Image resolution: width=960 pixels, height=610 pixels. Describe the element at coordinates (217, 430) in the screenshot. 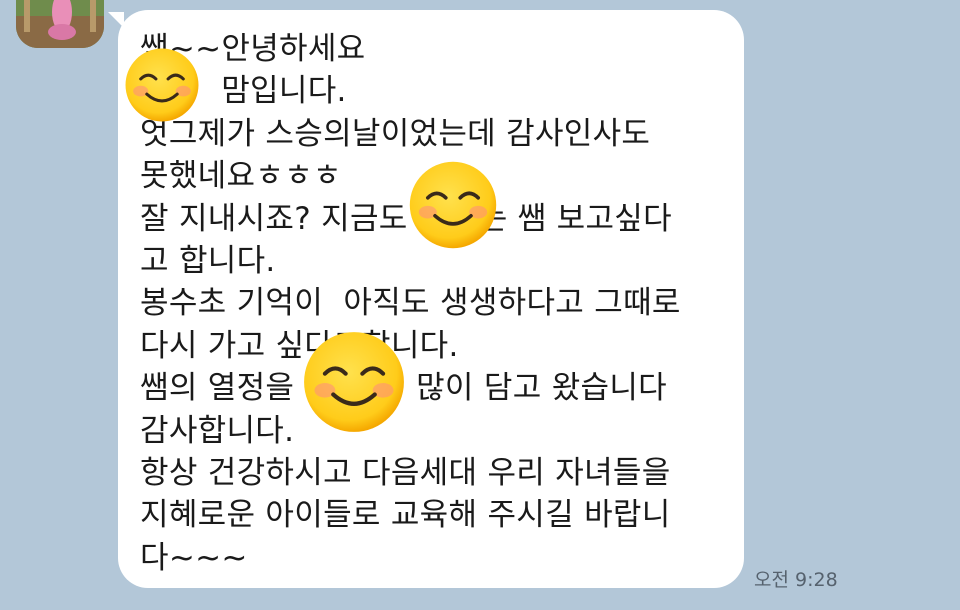

I see `message-line: 감사합니다.` at that location.